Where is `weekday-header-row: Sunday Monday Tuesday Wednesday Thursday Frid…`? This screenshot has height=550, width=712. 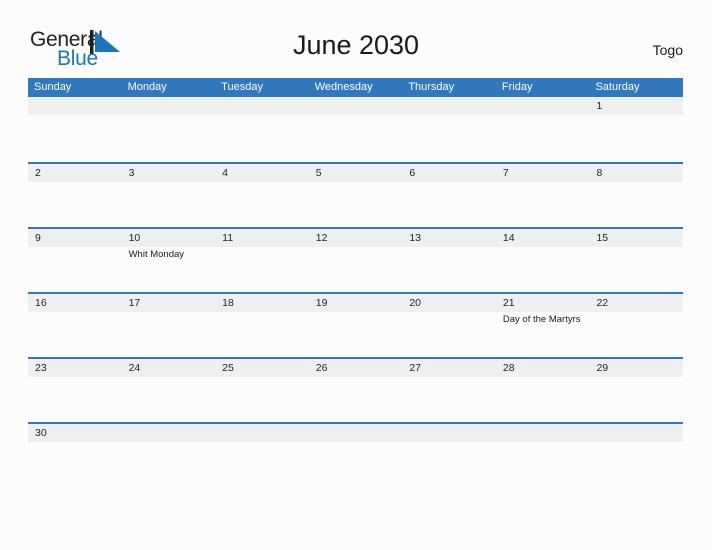 weekday-header-row: Sunday Monday Tuesday Wednesday Thursday Frid… is located at coordinates (355, 87).